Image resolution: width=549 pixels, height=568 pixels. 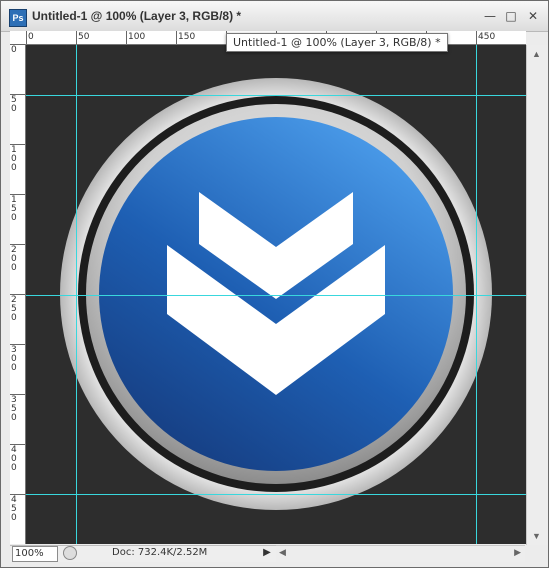 I want to click on scroll-down-arrow-icon: ▼, so click(x=536, y=536).